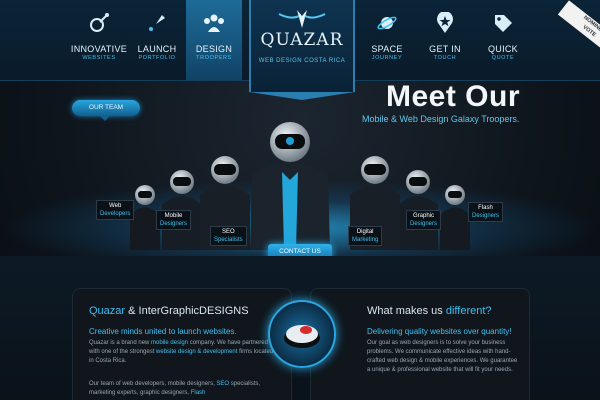 This screenshot has height=400, width=600. What do you see at coordinates (365, 232) in the screenshot?
I see `role-tag-title: Digital` at bounding box center [365, 232].